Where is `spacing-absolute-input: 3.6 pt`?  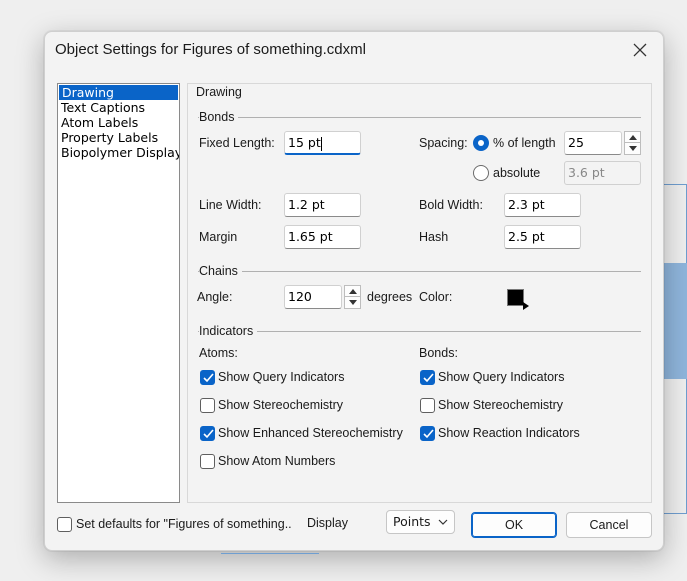 spacing-absolute-input: 3.6 pt is located at coordinates (602, 173).